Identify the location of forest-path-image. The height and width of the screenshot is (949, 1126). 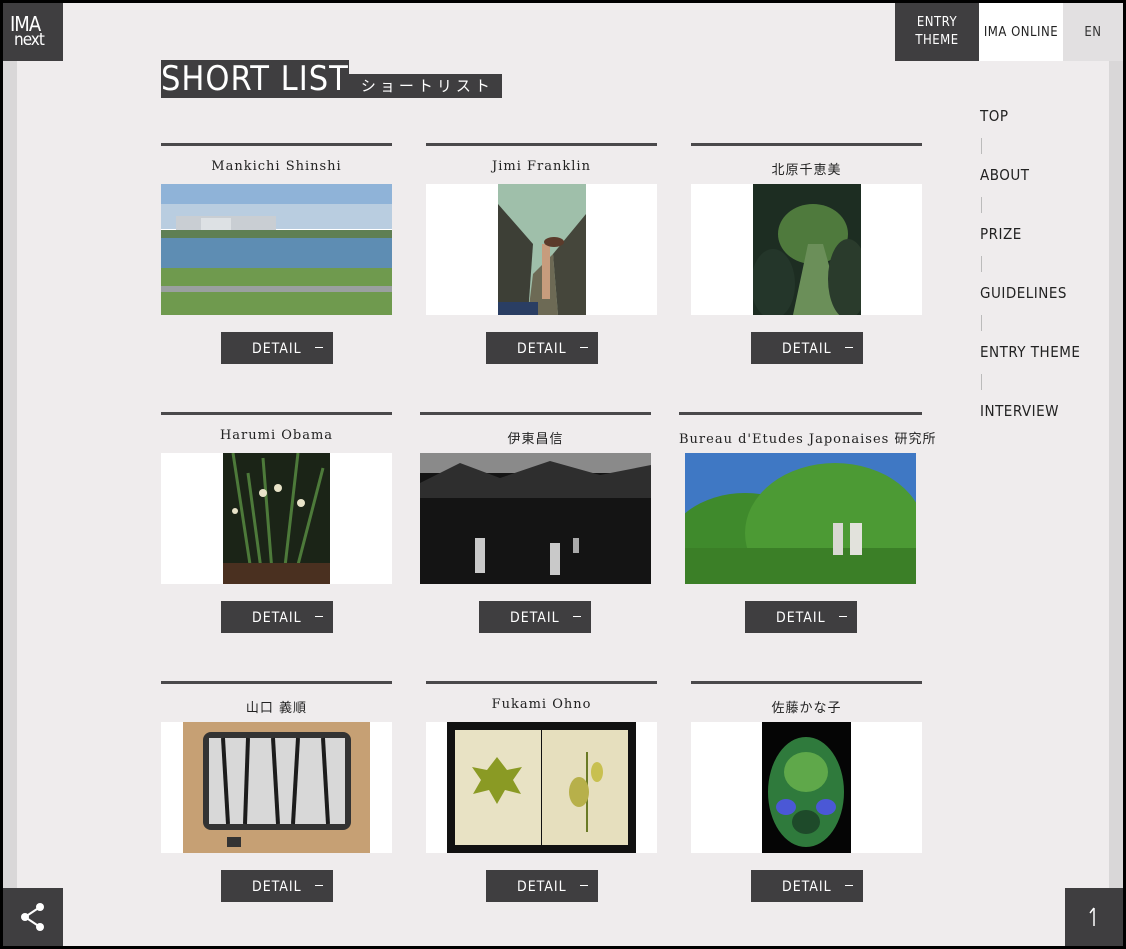
(807, 249).